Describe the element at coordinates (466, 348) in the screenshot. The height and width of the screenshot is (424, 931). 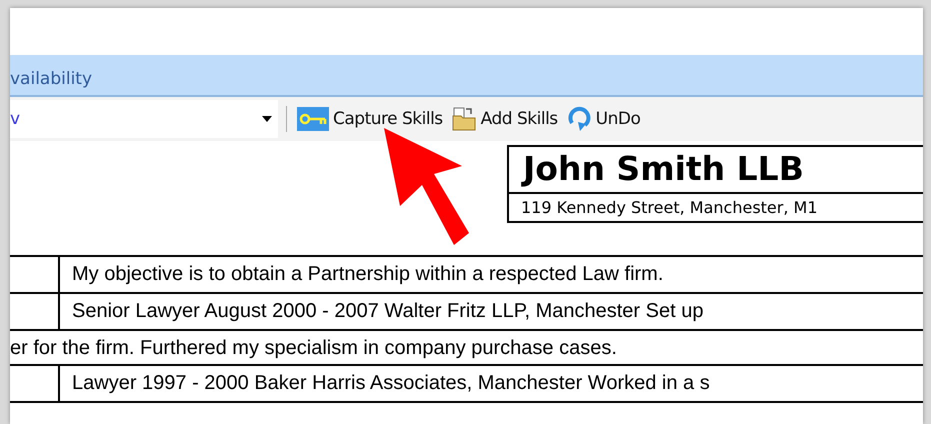
I see `text-line: er for the firm. Furthered my specialism in company purchase cases.` at that location.